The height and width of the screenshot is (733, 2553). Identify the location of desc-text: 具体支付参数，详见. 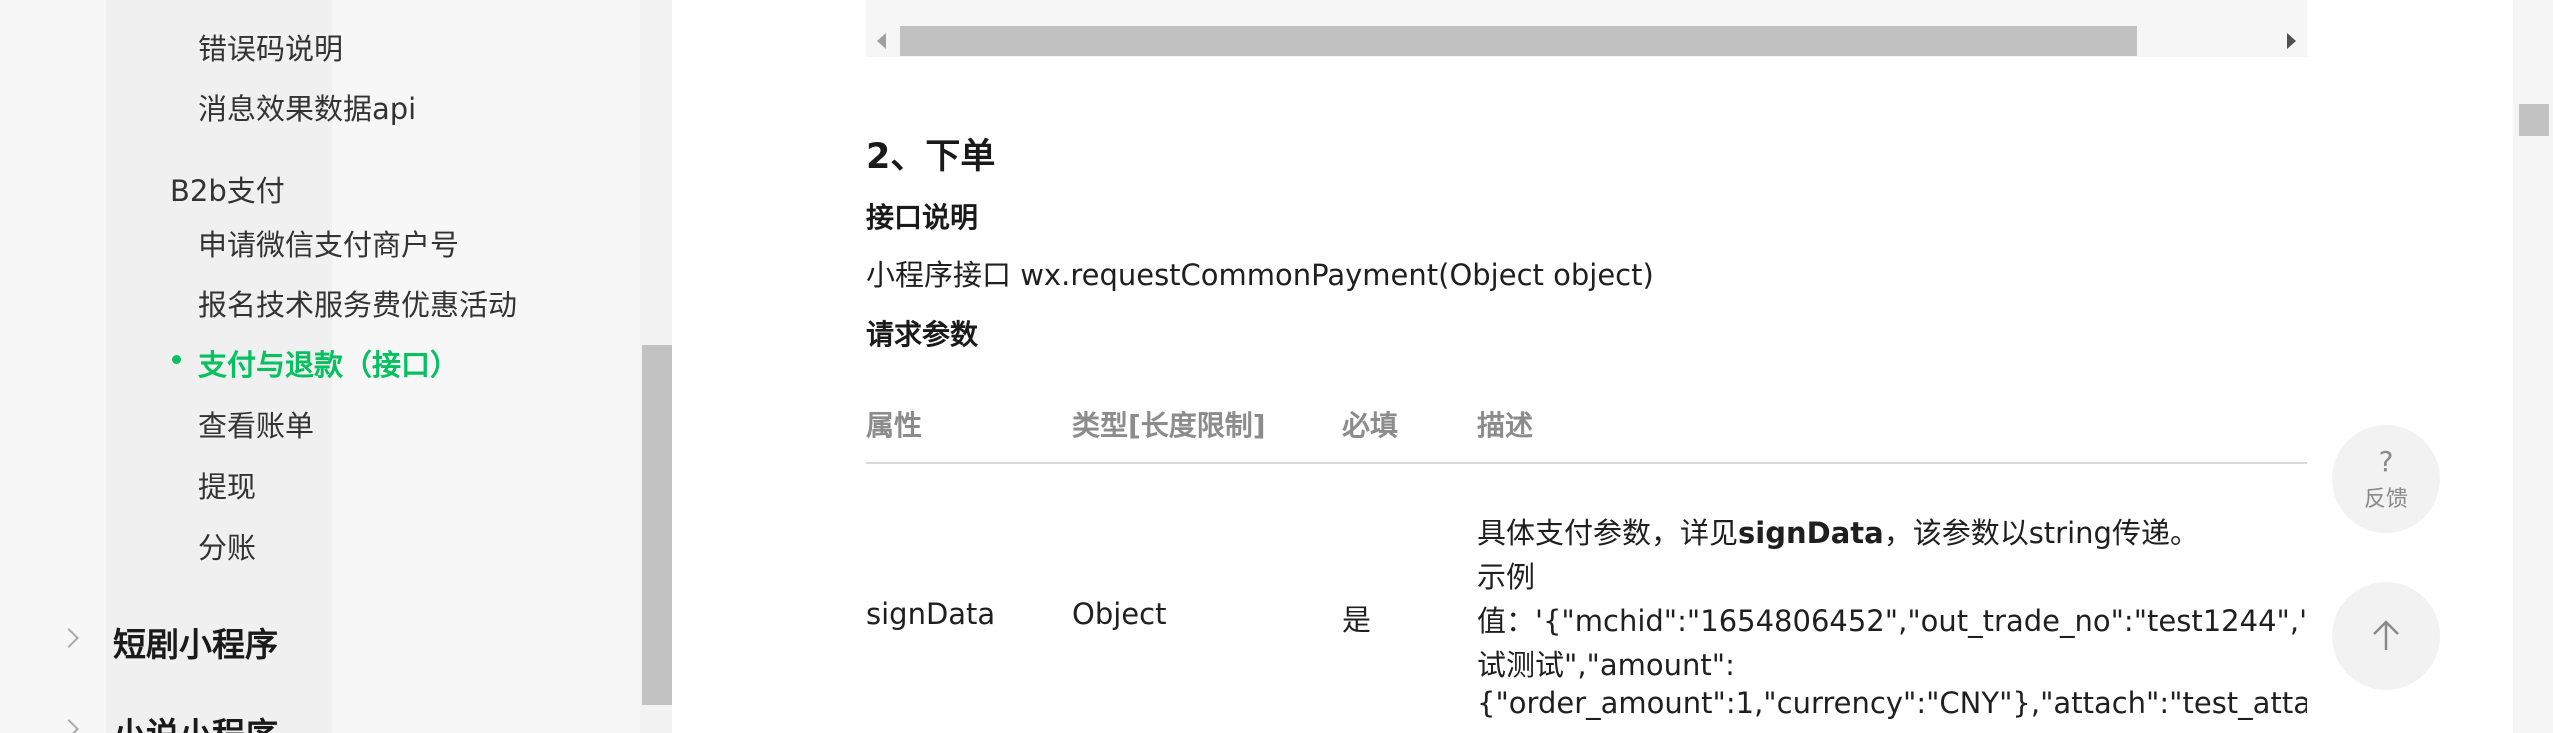
(1608, 533).